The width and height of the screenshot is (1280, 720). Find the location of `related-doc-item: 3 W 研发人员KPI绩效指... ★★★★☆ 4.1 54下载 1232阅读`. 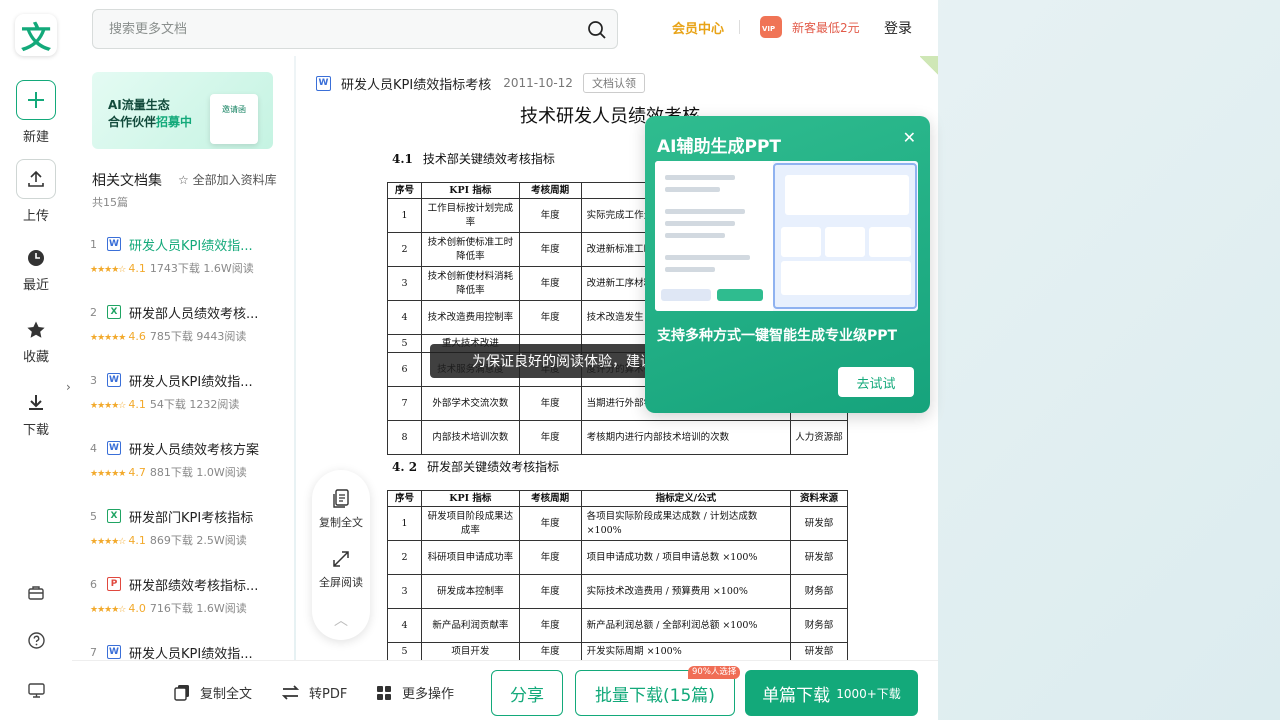

related-doc-item: 3 W 研发人员KPI绩效指... ★★★★☆ 4.1 54下载 1232阅读 is located at coordinates (190, 400).